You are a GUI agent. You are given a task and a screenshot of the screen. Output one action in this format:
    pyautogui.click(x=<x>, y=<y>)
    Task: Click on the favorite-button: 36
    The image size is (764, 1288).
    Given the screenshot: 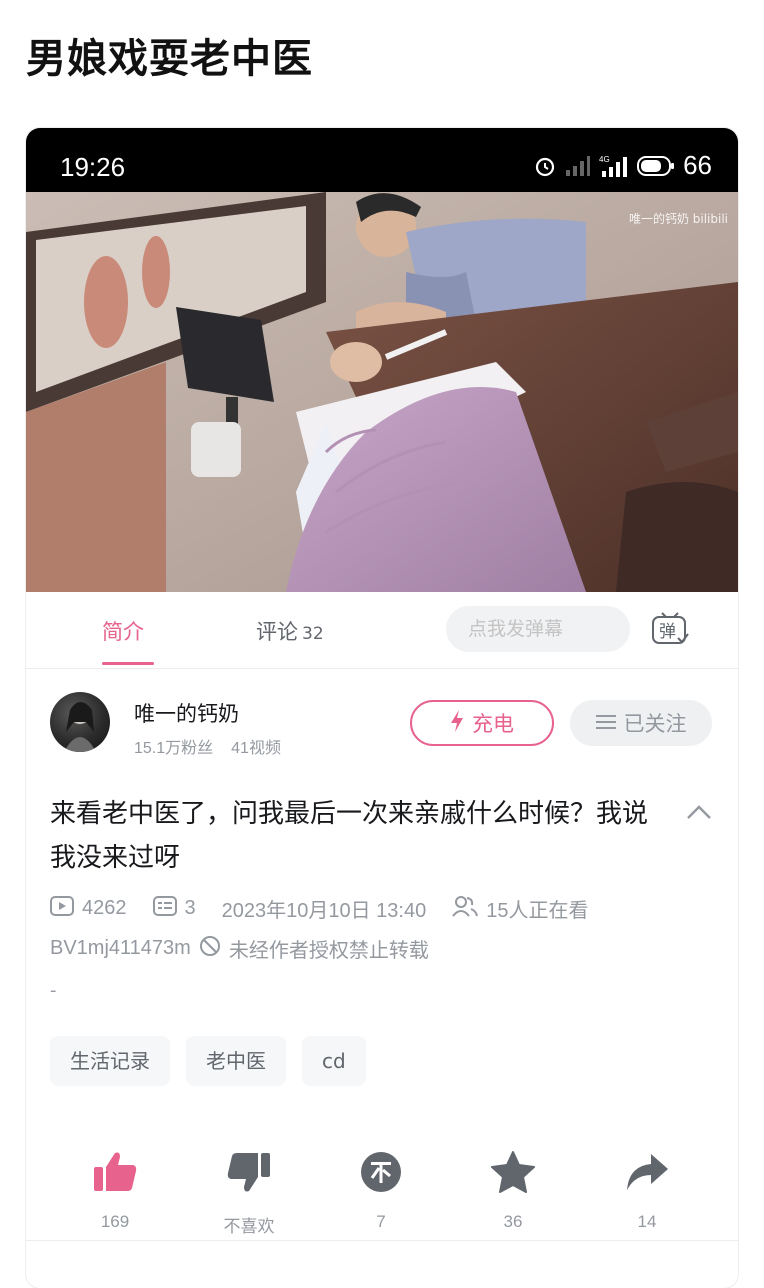 What is the action you would take?
    pyautogui.click(x=513, y=1190)
    